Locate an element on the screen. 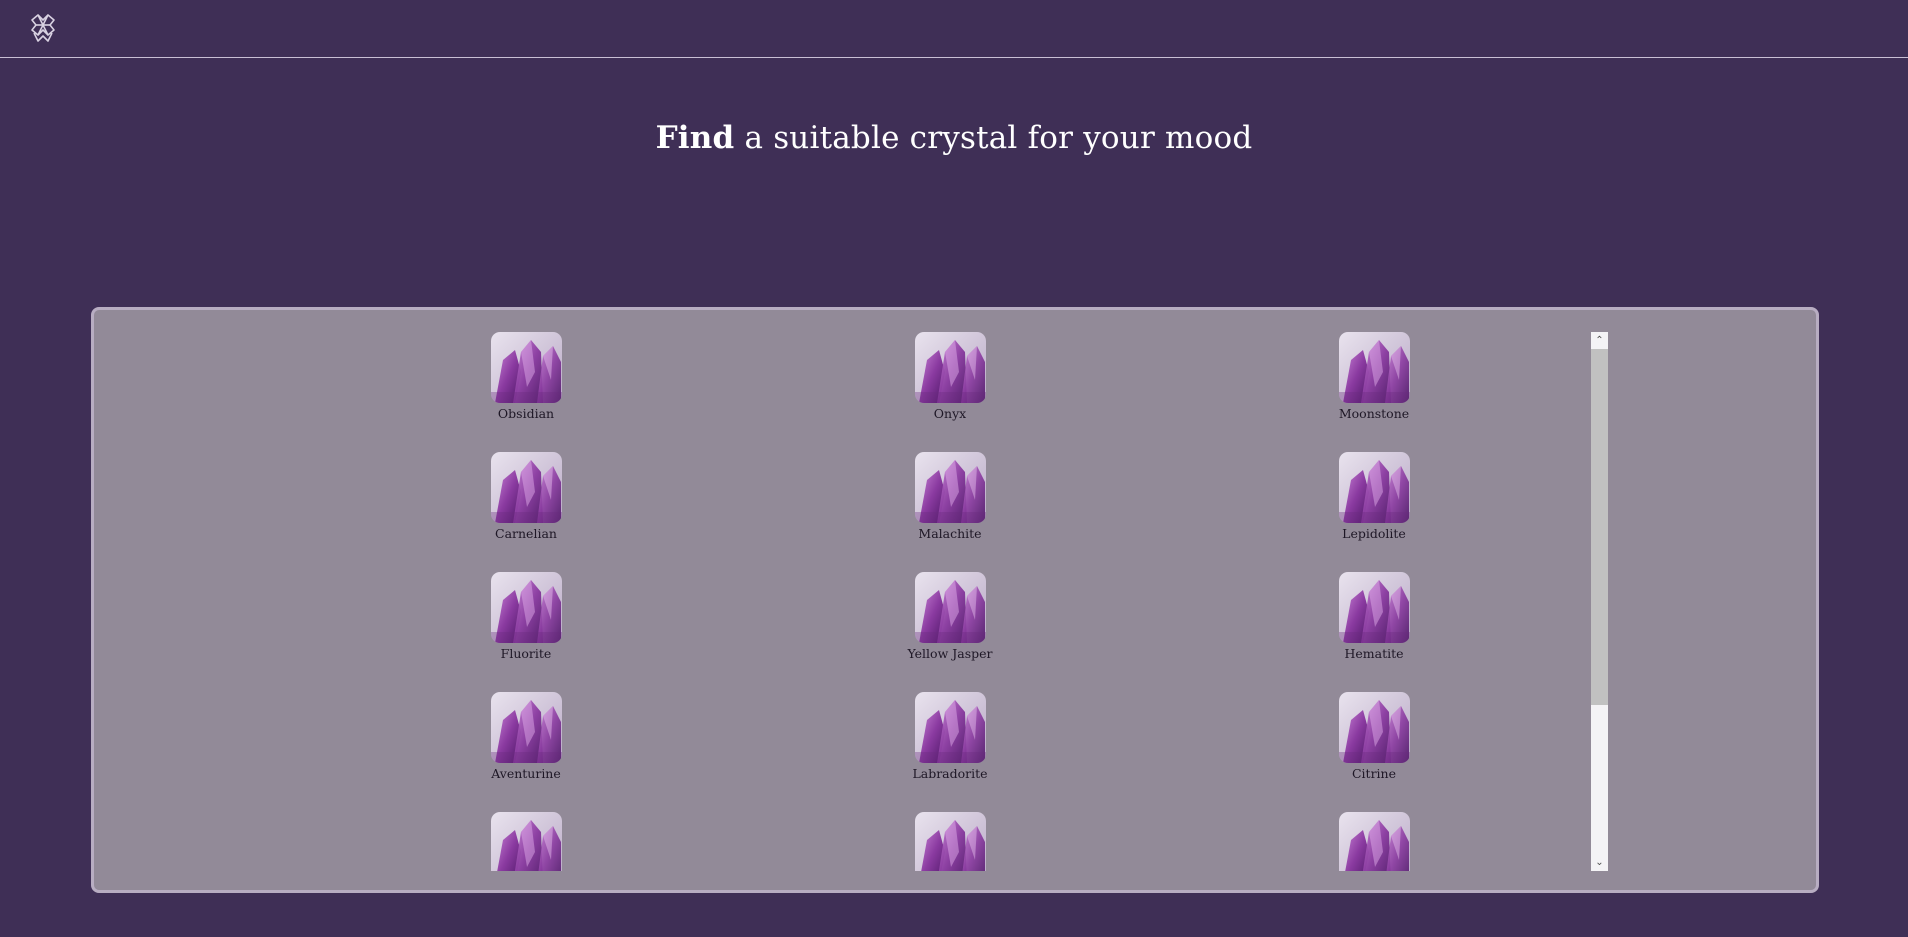 The image size is (1908, 937). crystal-item: Moonstone is located at coordinates (1374, 376).